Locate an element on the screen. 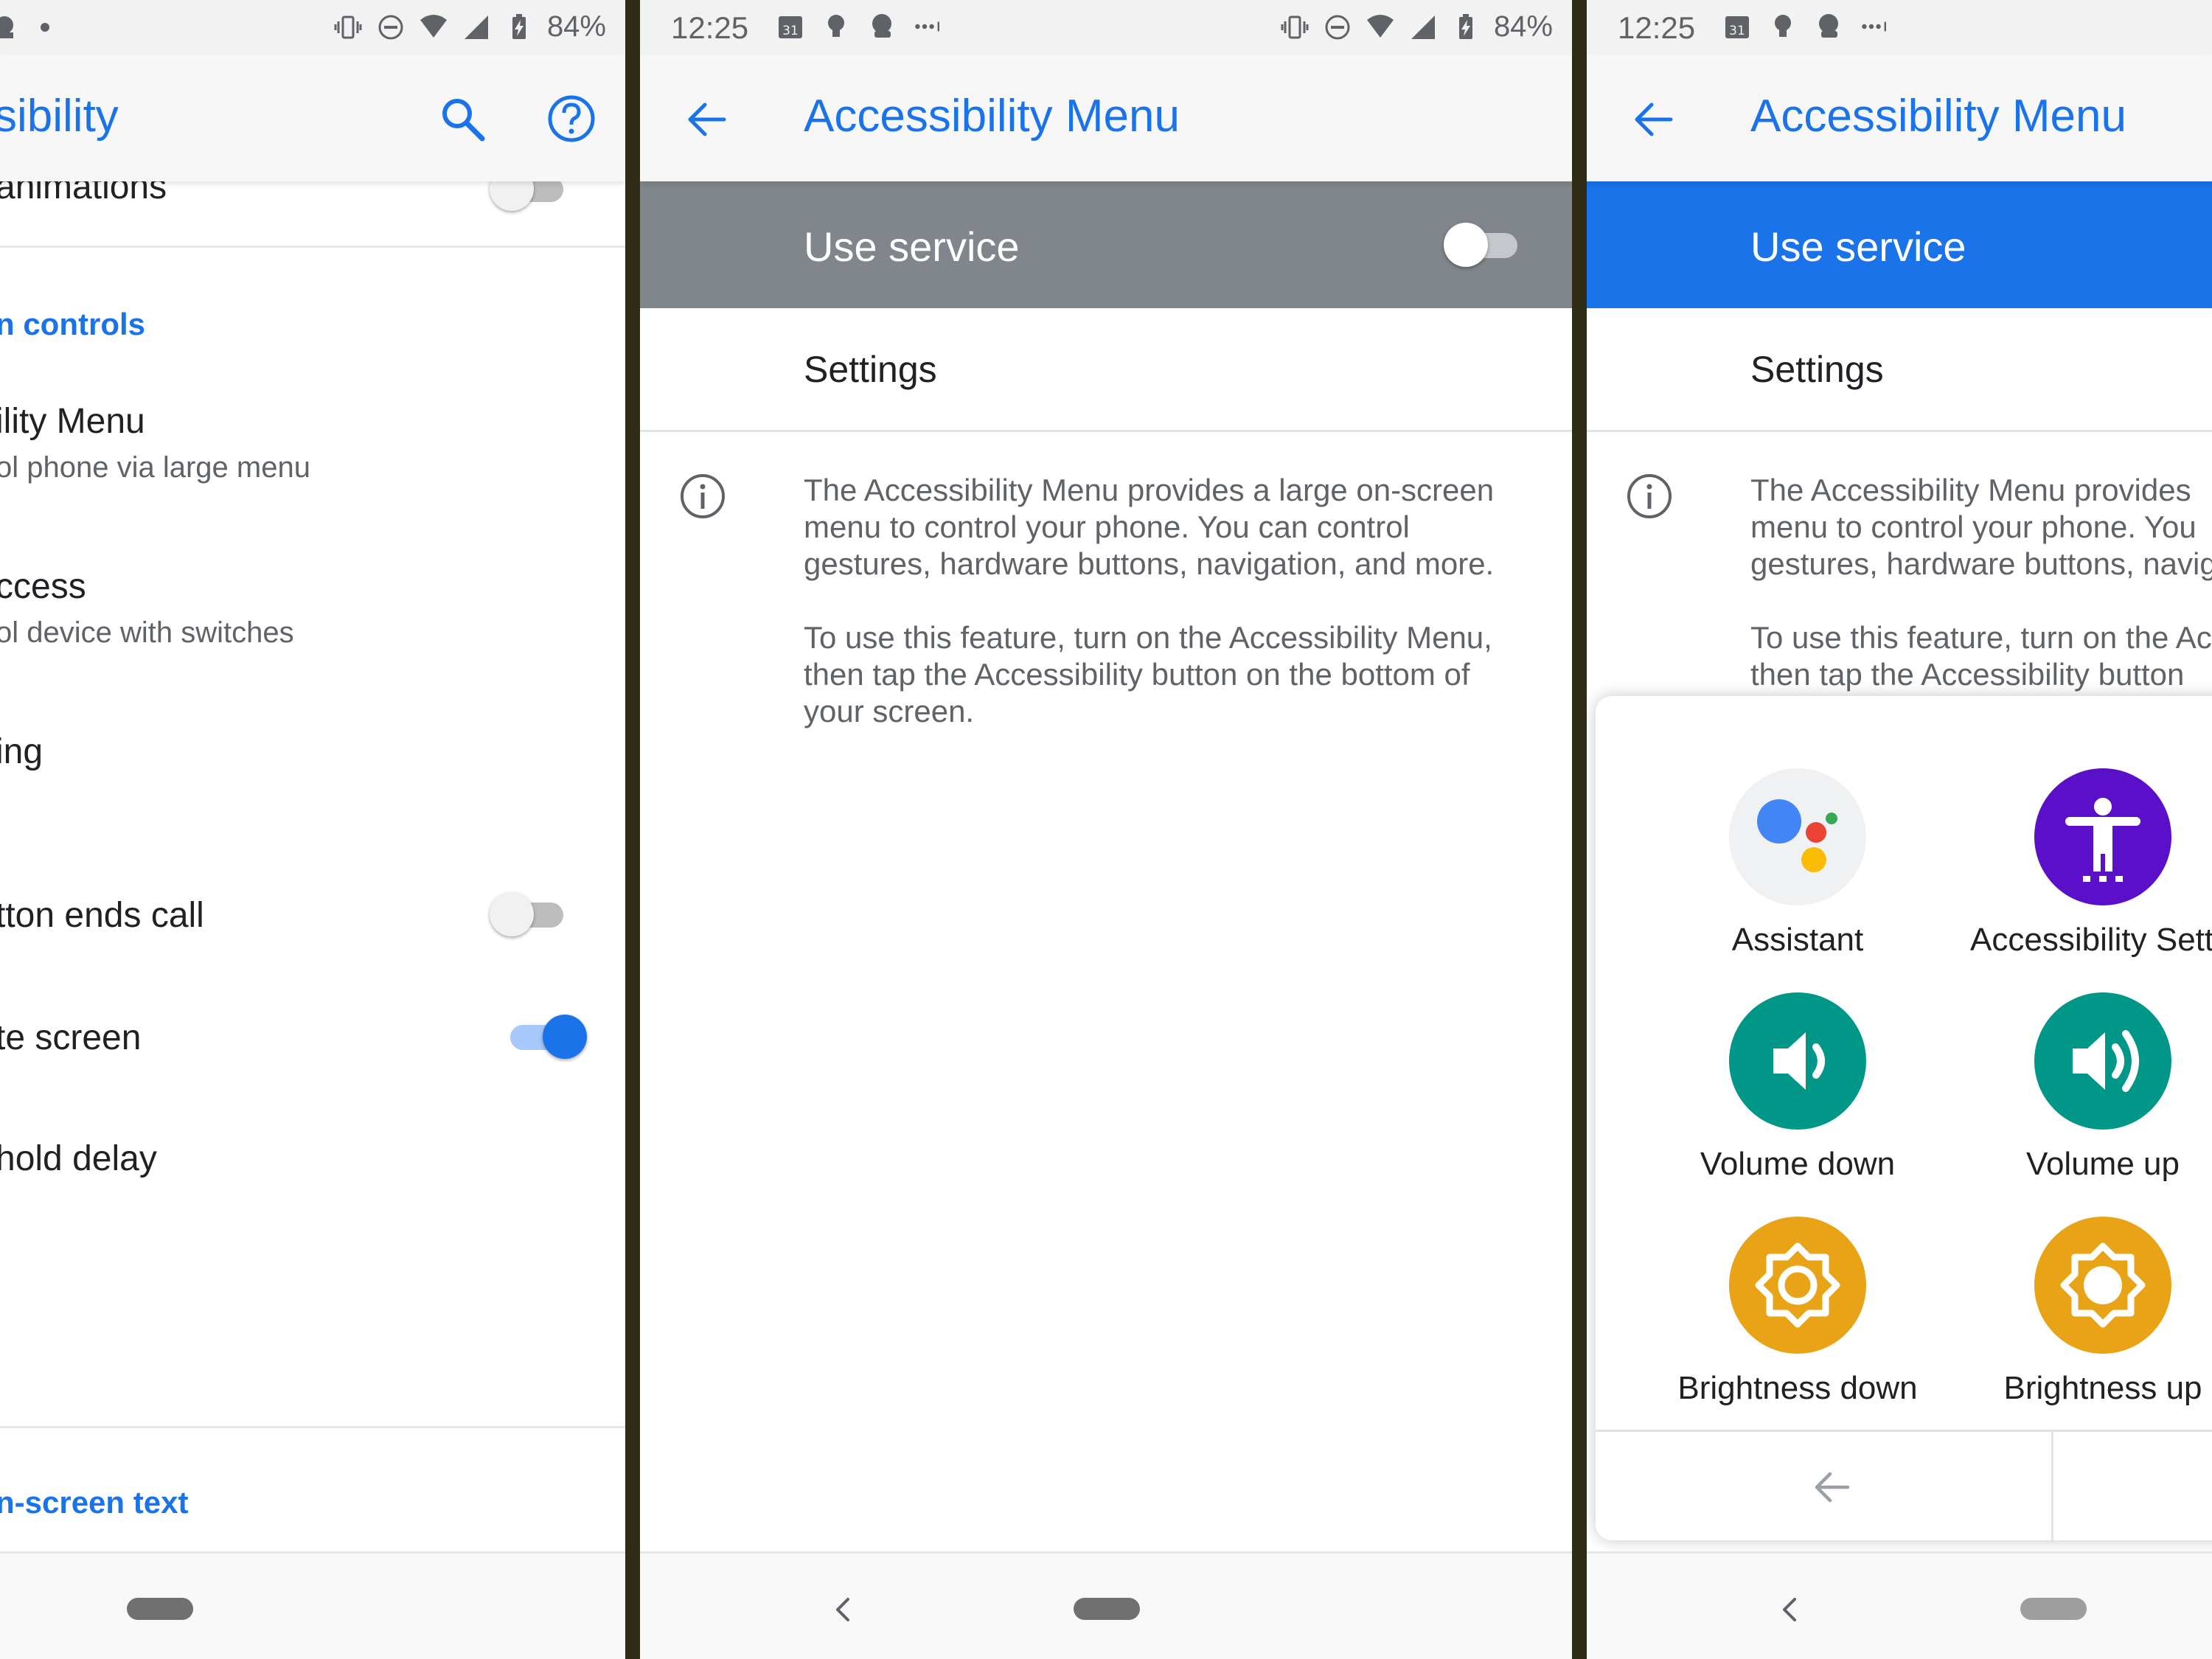  brightness-down-tile: Brightness down is located at coordinates (1797, 1312).